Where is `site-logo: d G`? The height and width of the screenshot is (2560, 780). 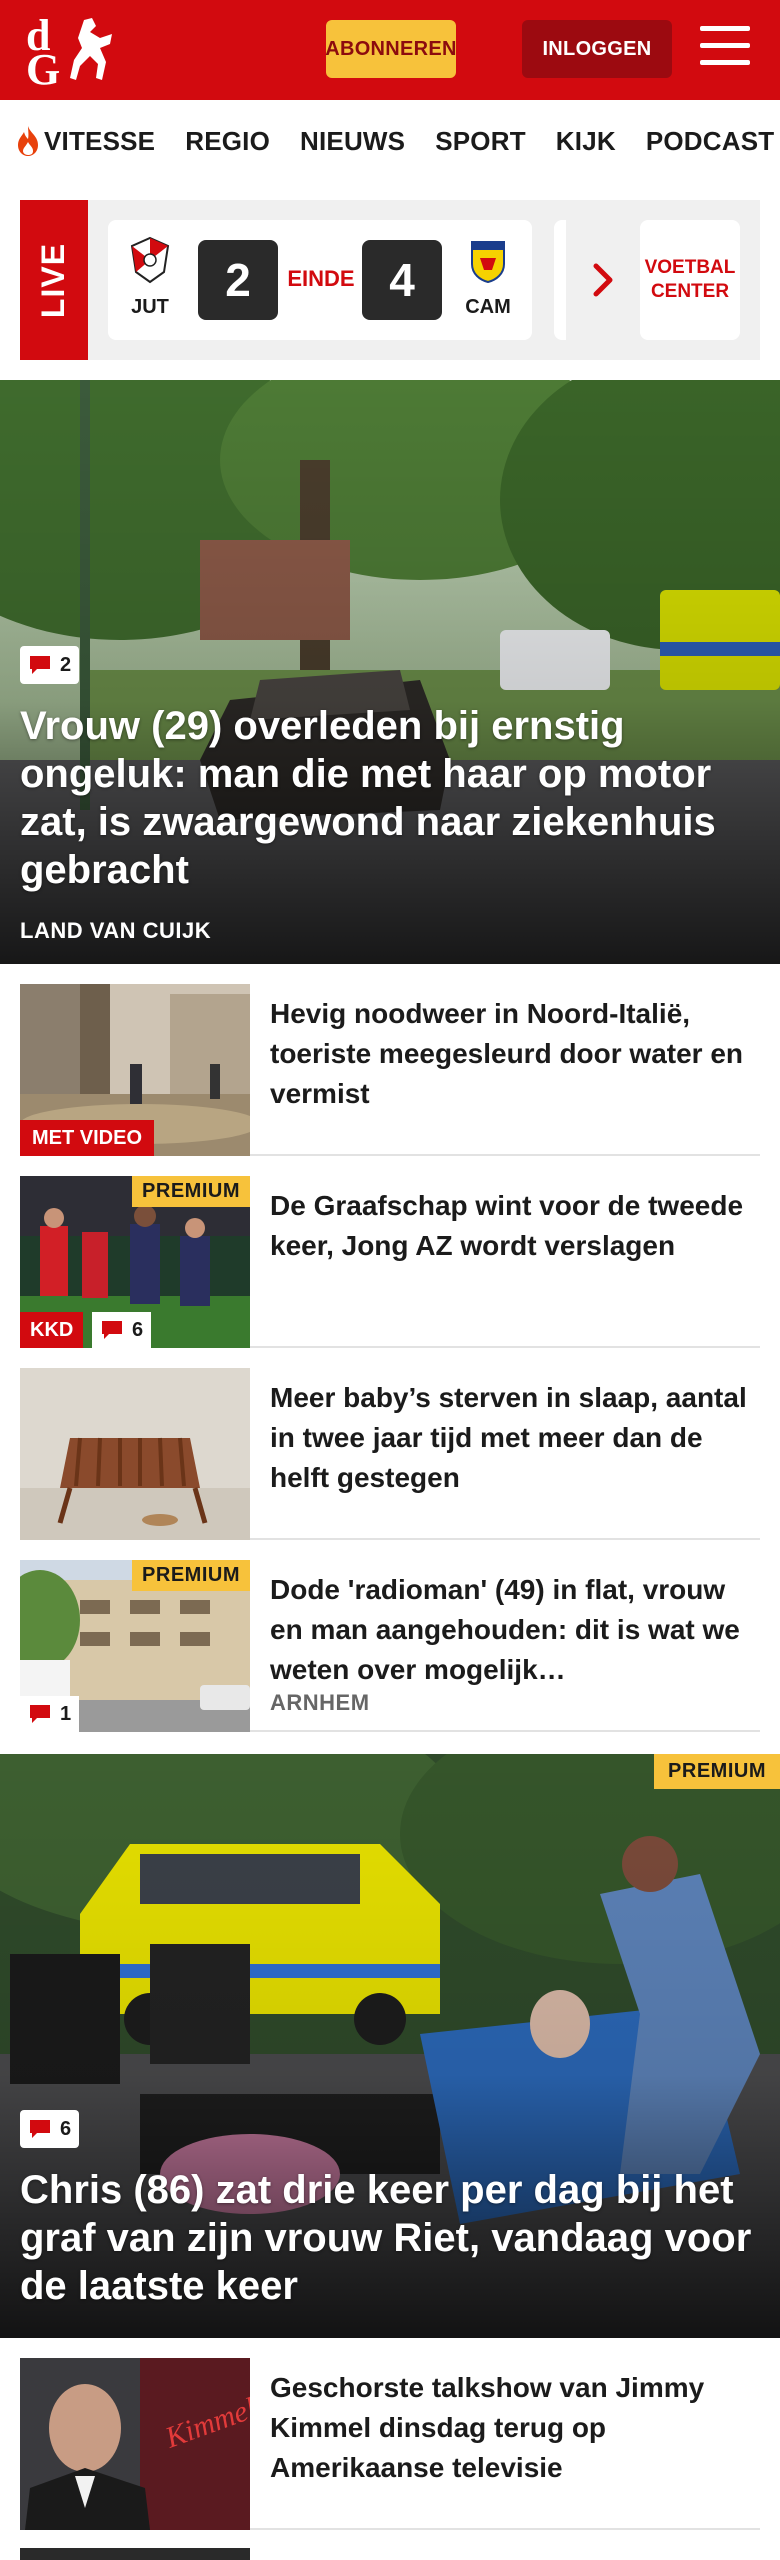 site-logo: d G is located at coordinates (70, 52).